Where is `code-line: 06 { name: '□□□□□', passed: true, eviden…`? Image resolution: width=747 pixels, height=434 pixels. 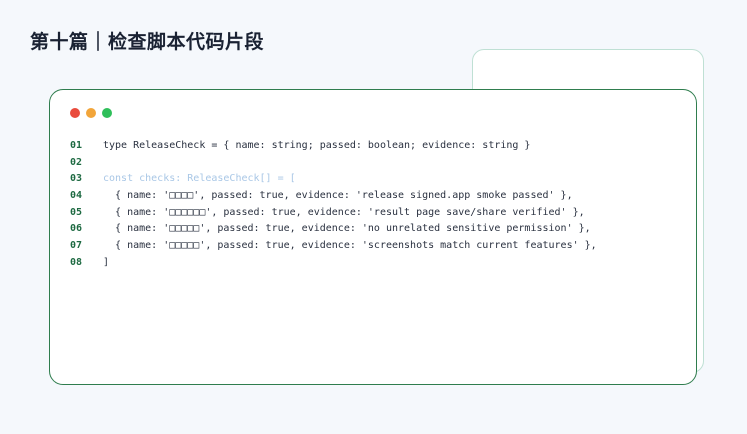
code-line: 06 { name: '□□□□□', passed: true, eviden… is located at coordinates (333, 229).